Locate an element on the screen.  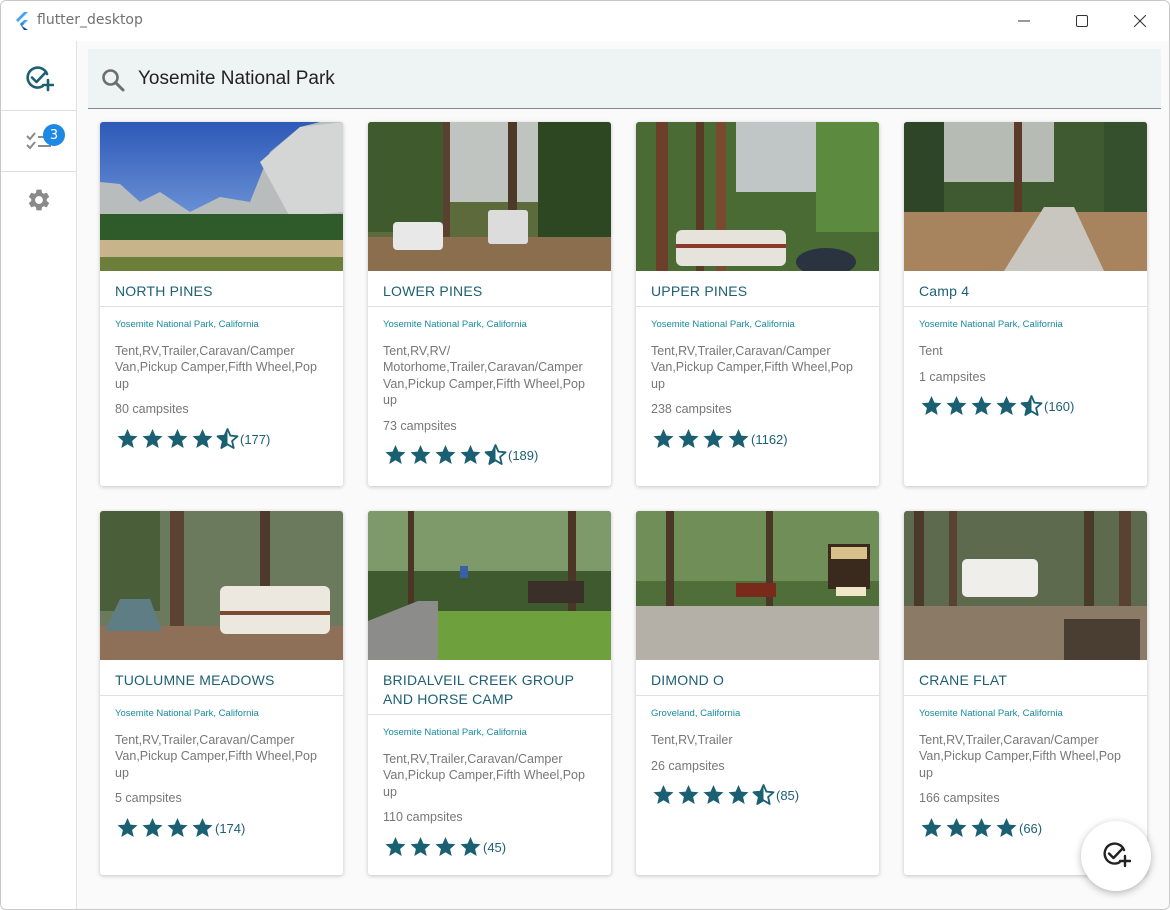
card-campsite-count: 5 campsites is located at coordinates (148, 798).